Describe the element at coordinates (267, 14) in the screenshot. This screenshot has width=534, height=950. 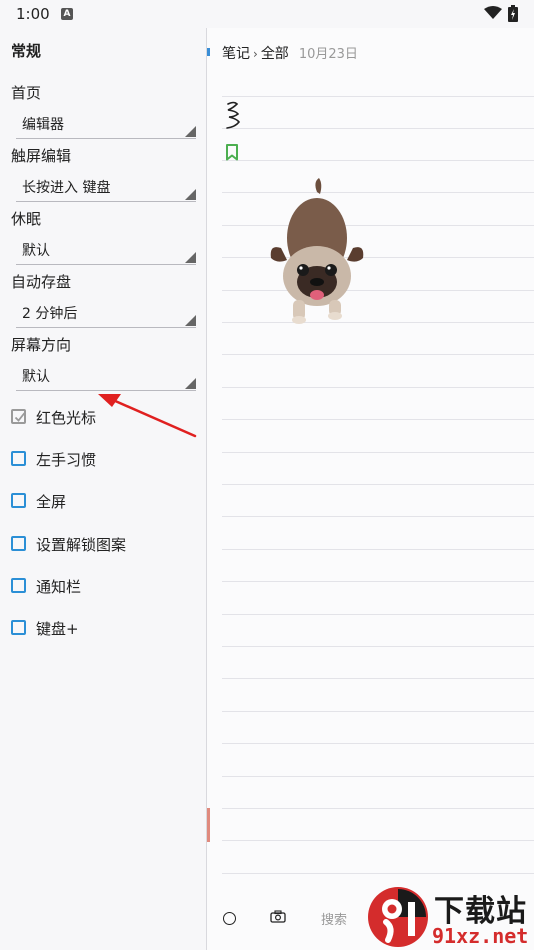
I see `status-bar: 1:00 A` at that location.